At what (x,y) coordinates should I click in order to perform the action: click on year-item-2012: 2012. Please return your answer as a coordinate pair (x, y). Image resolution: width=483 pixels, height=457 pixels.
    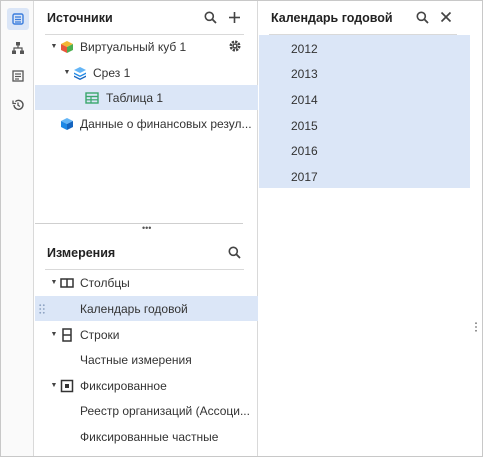
    Looking at the image, I should click on (304, 49).